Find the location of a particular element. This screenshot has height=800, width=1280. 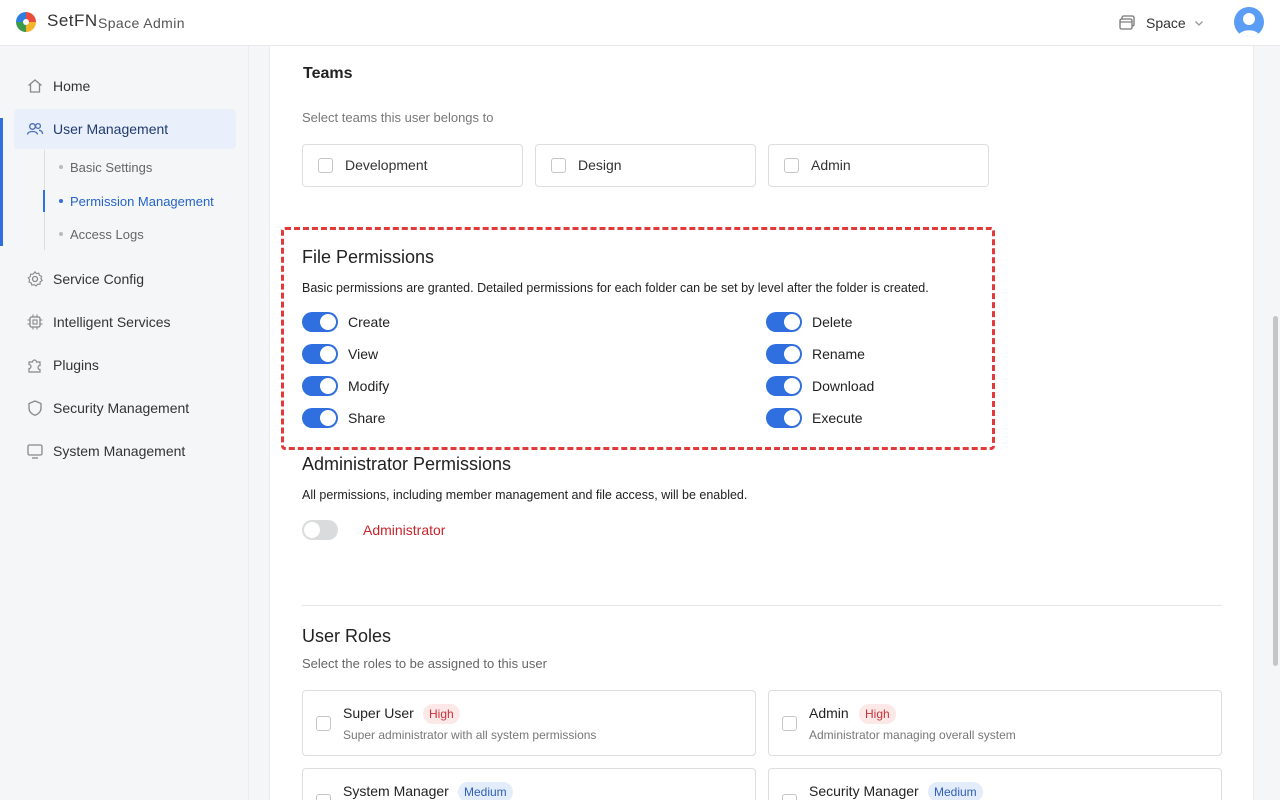

sidebar-item-label: User Management is located at coordinates (111, 129).